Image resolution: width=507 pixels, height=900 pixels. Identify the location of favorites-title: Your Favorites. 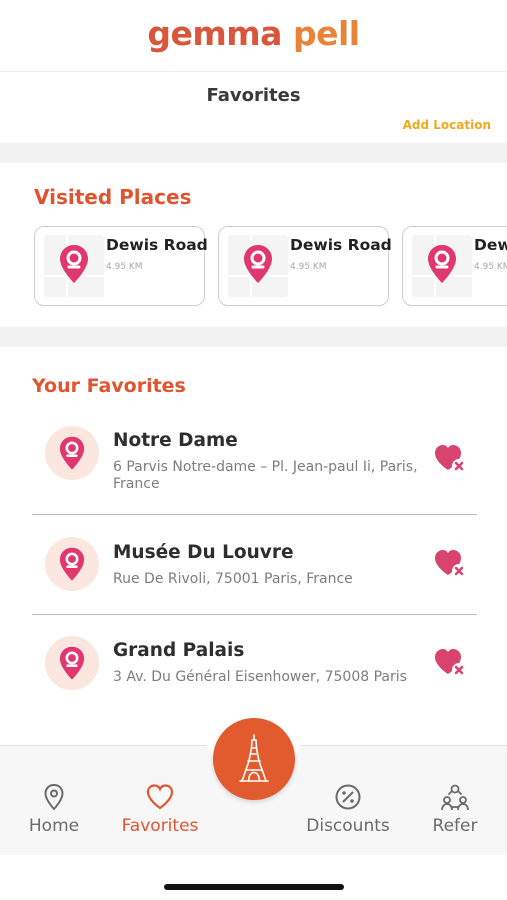
(109, 386).